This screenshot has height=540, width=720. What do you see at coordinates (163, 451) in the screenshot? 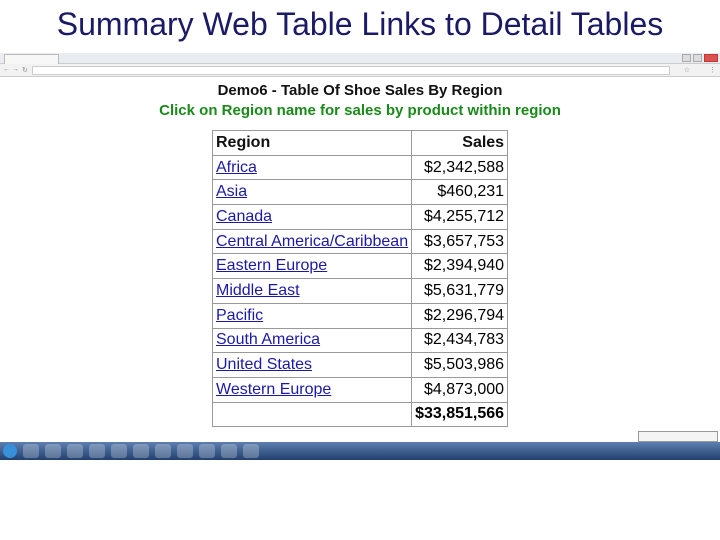
I see `word-icon` at bounding box center [163, 451].